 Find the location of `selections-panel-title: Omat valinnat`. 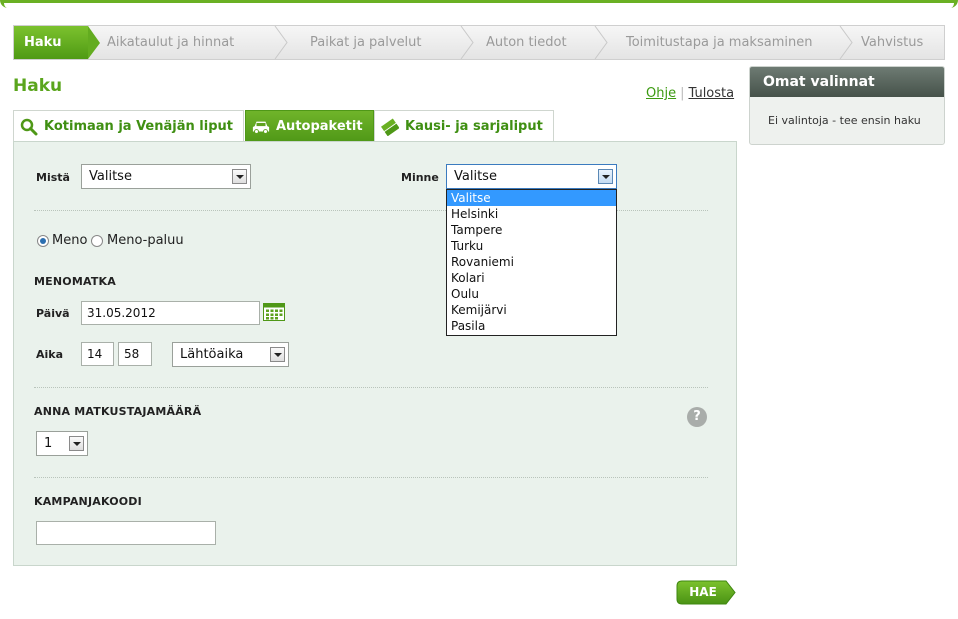

selections-panel-title: Omat valinnat is located at coordinates (847, 82).